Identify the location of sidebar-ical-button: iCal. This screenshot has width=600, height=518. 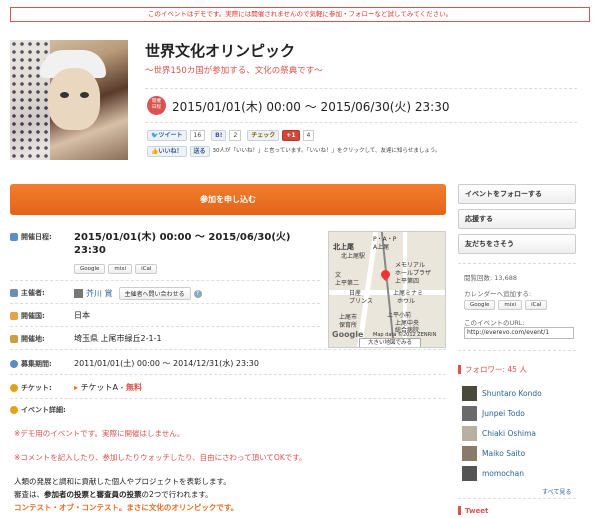
(536, 305).